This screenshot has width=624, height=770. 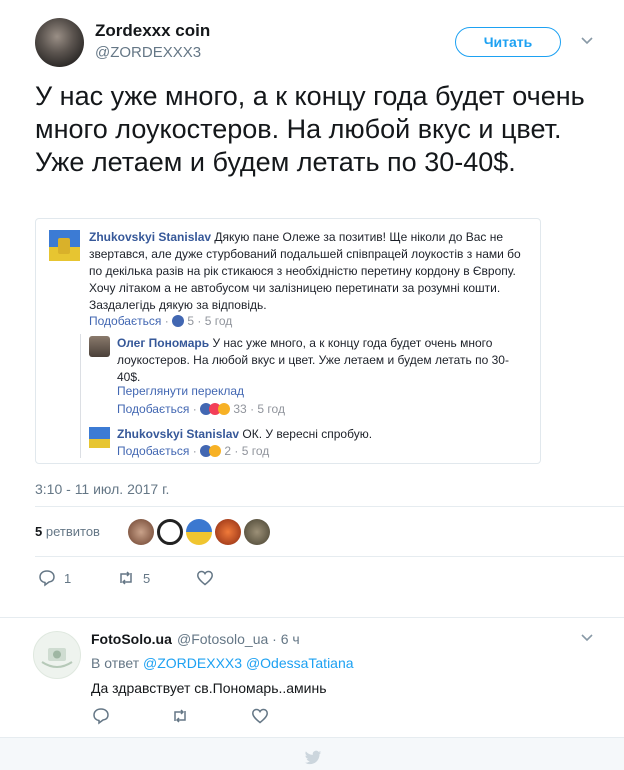 What do you see at coordinates (72, 531) in the screenshot?
I see `retweets-label: ретвитов` at bounding box center [72, 531].